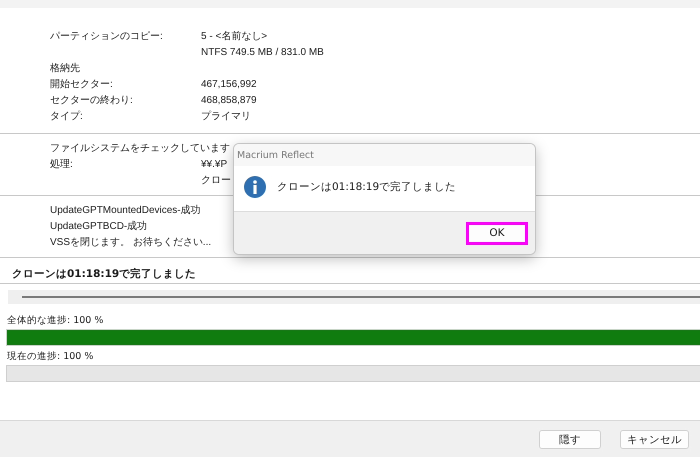 The height and width of the screenshot is (457, 700). Describe the element at coordinates (104, 274) in the screenshot. I see `status-message: クローンは01:18:19で完了しました` at that location.